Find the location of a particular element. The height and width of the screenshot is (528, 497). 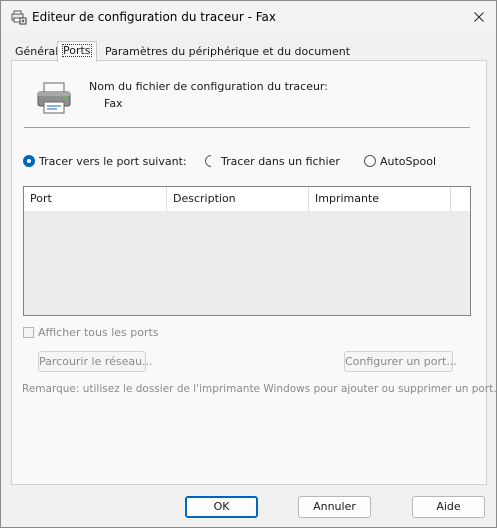

ports-list-header: Port Description Imprimante is located at coordinates (247, 199).